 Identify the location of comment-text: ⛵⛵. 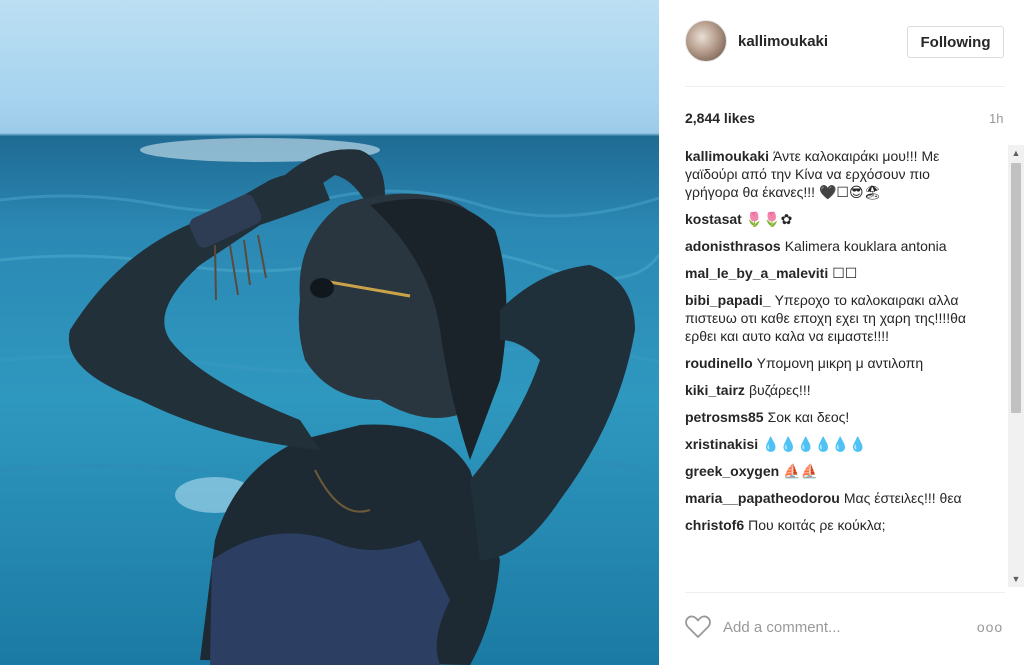
(801, 471).